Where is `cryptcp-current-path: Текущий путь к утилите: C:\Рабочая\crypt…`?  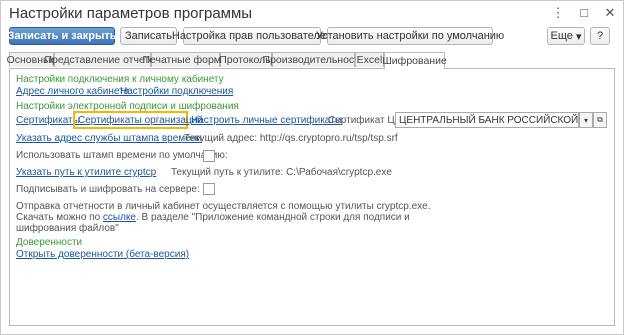 cryptcp-current-path: Текущий путь к утилите: C:\Рабочая\crypt… is located at coordinates (281, 172).